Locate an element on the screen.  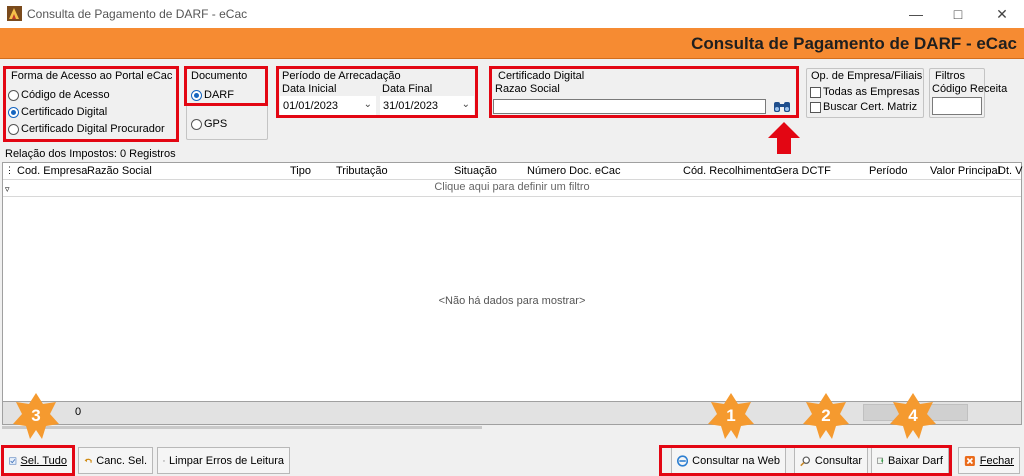
red-arrow-up-icon is located at coordinates (784, 138).